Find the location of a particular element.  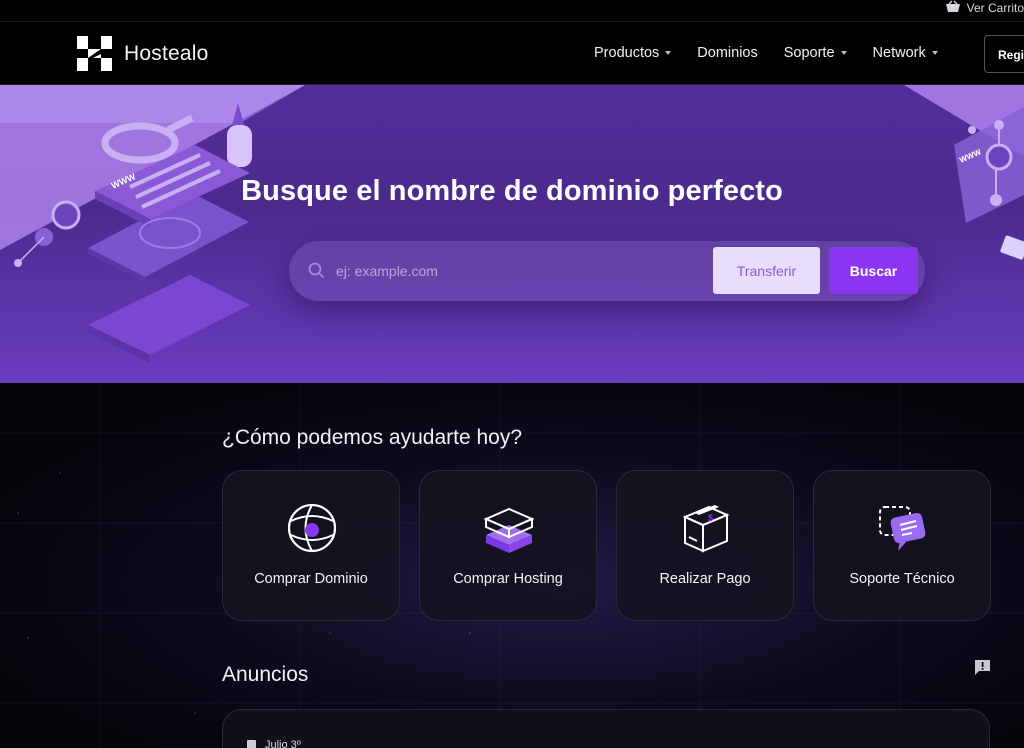

search-icon is located at coordinates (316, 270).